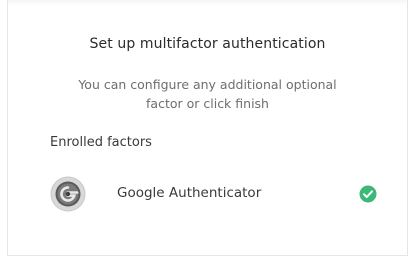 The height and width of the screenshot is (258, 416). What do you see at coordinates (189, 193) in the screenshot?
I see `factor-name: Google Authenticator` at bounding box center [189, 193].